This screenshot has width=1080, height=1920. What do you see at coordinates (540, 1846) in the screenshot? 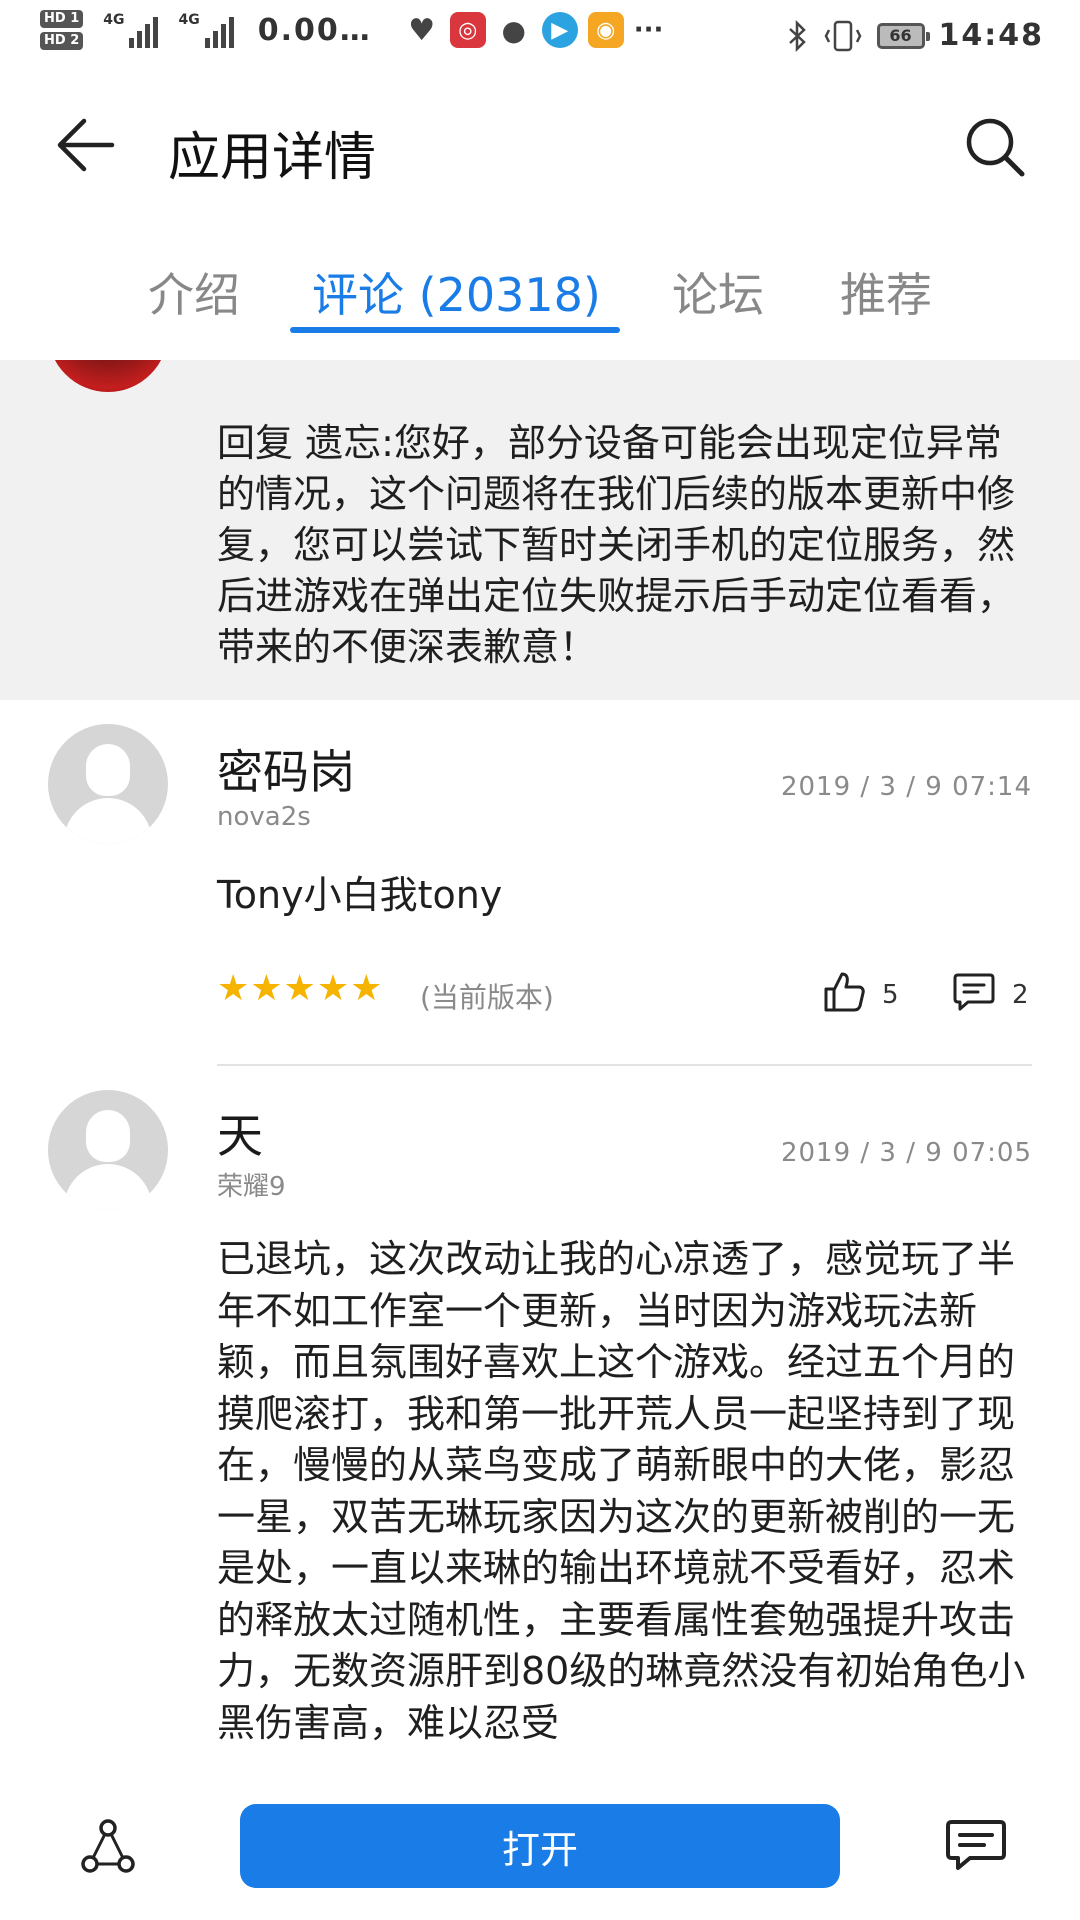
I see `open-button: 打开` at bounding box center [540, 1846].